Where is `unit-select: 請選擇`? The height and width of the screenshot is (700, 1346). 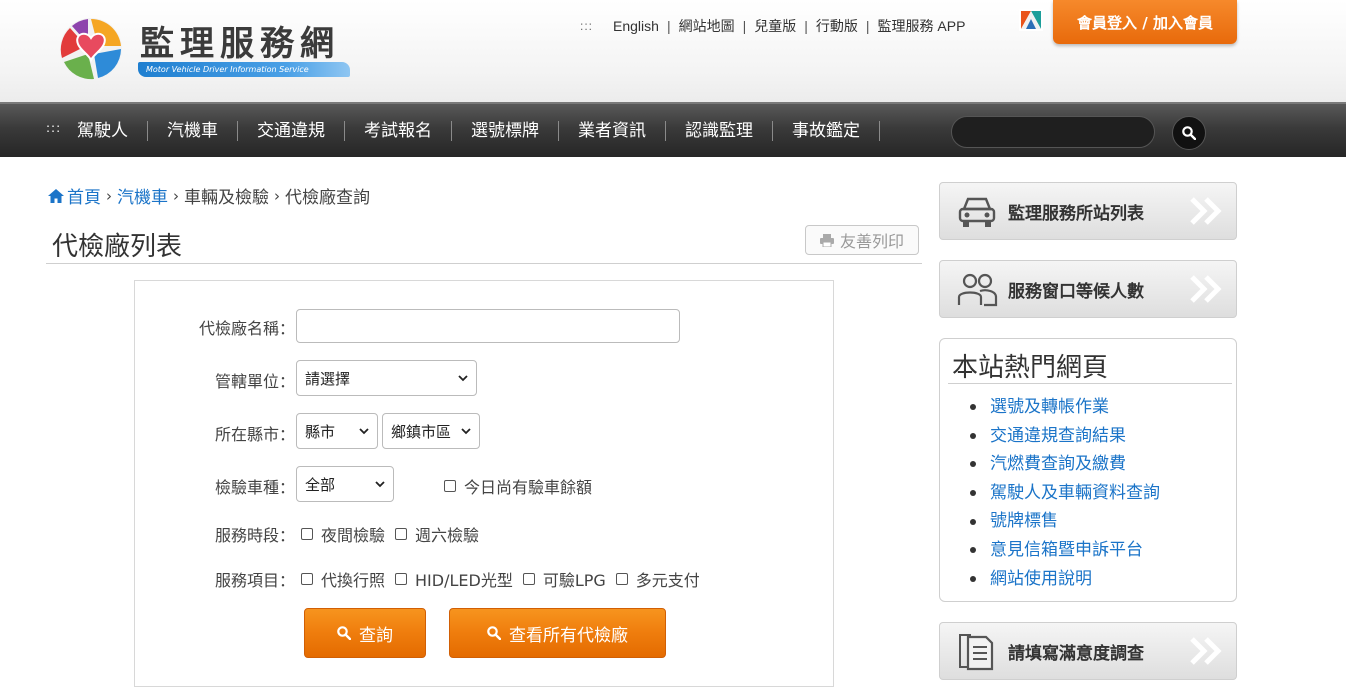 unit-select: 請選擇 is located at coordinates (386, 378).